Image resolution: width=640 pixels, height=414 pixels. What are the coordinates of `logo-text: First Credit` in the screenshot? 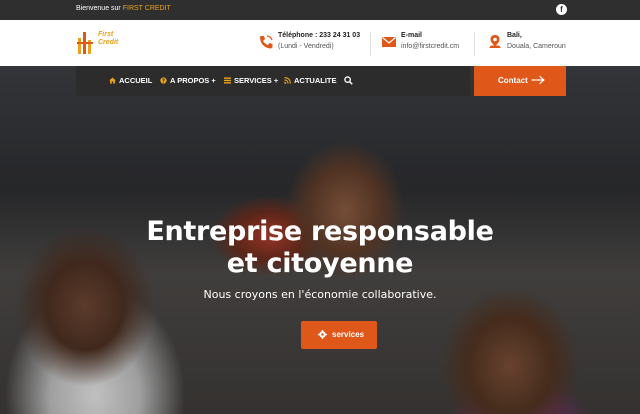 It's located at (108, 39).